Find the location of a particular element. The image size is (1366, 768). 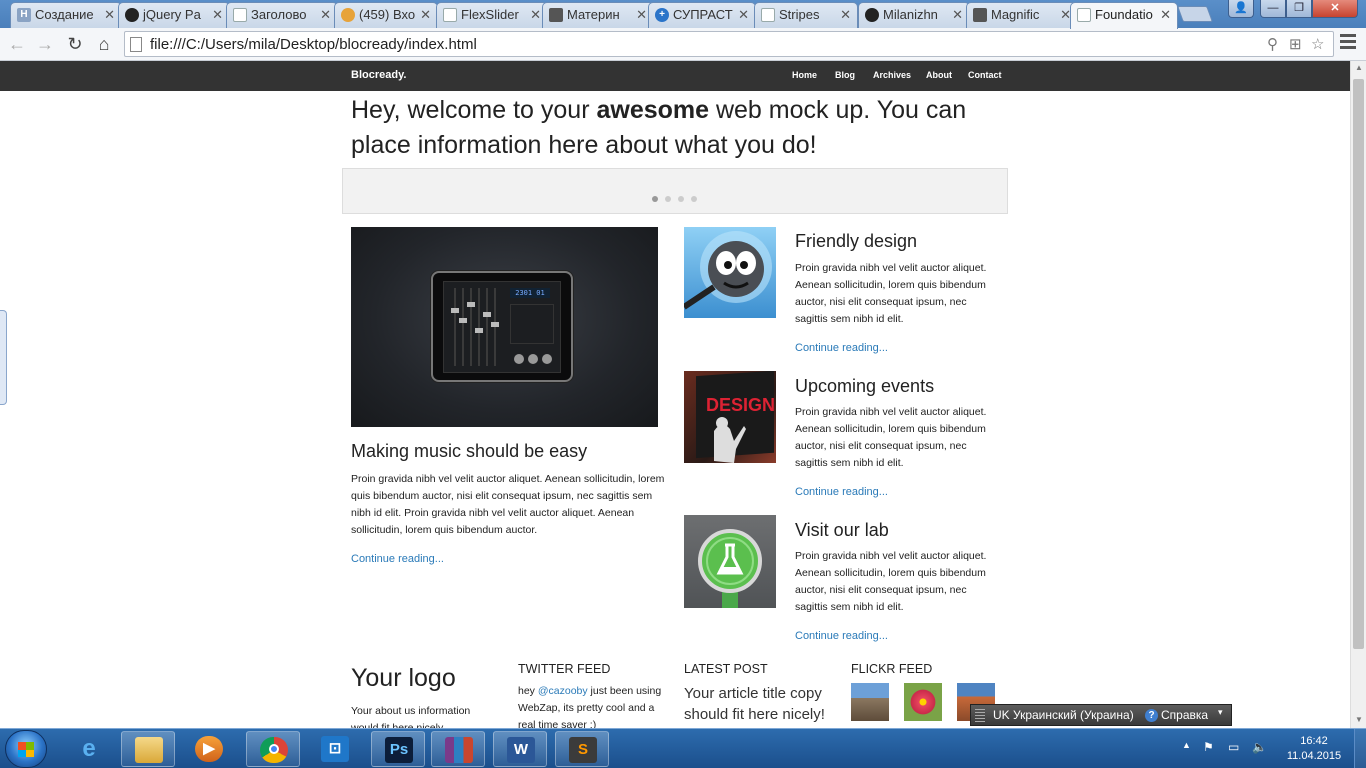

forward-button: → is located at coordinates (45, 44).